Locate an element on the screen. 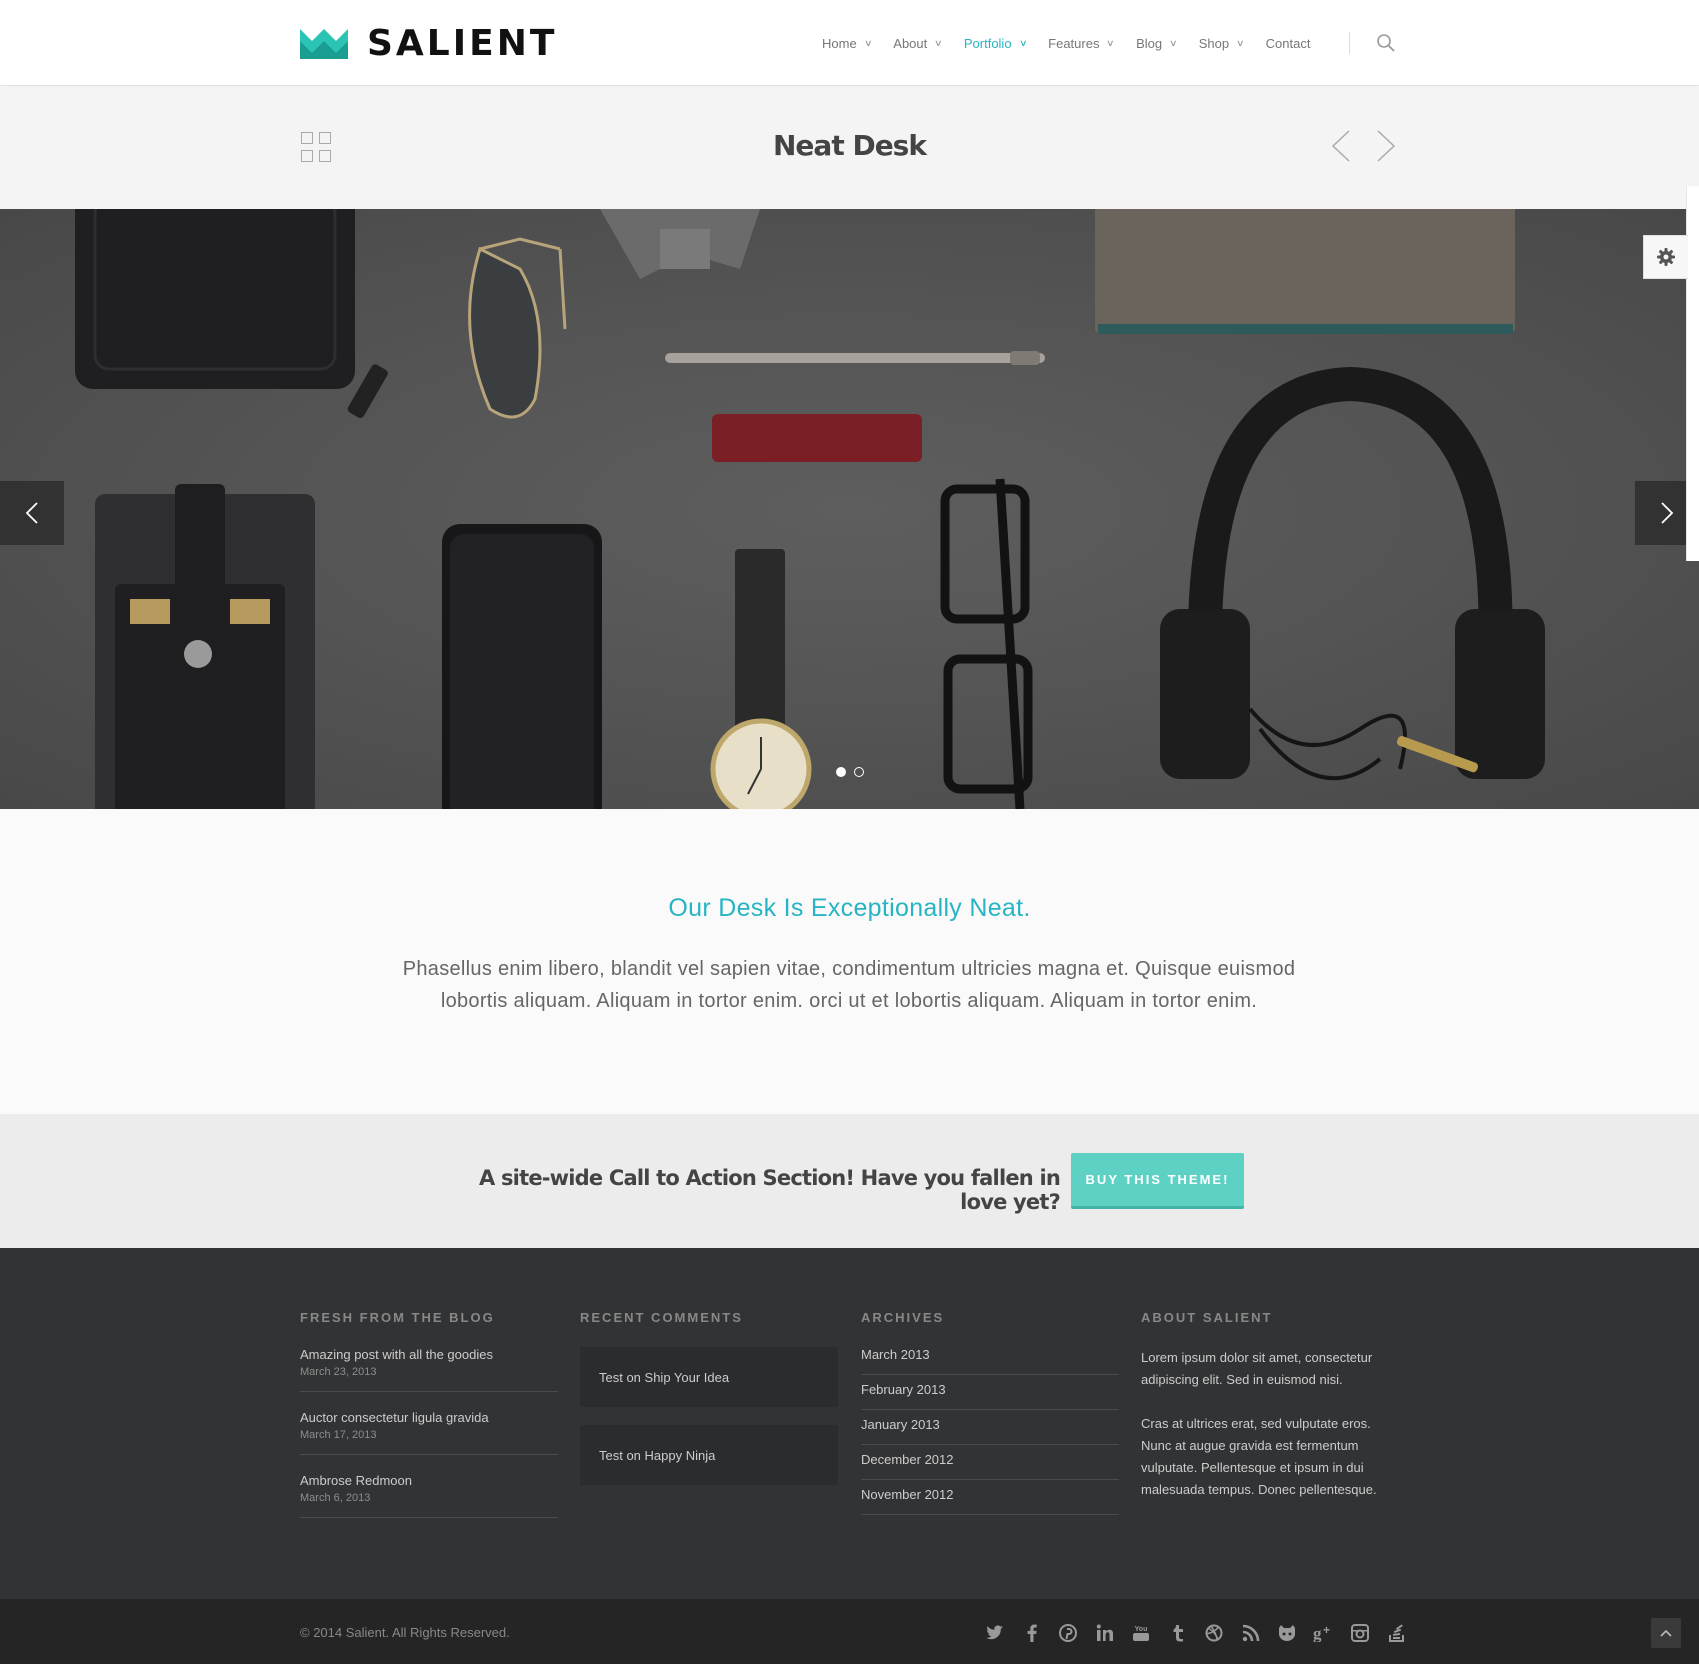 The height and width of the screenshot is (1664, 1699). nav-item-label: Portfolio is located at coordinates (987, 43).